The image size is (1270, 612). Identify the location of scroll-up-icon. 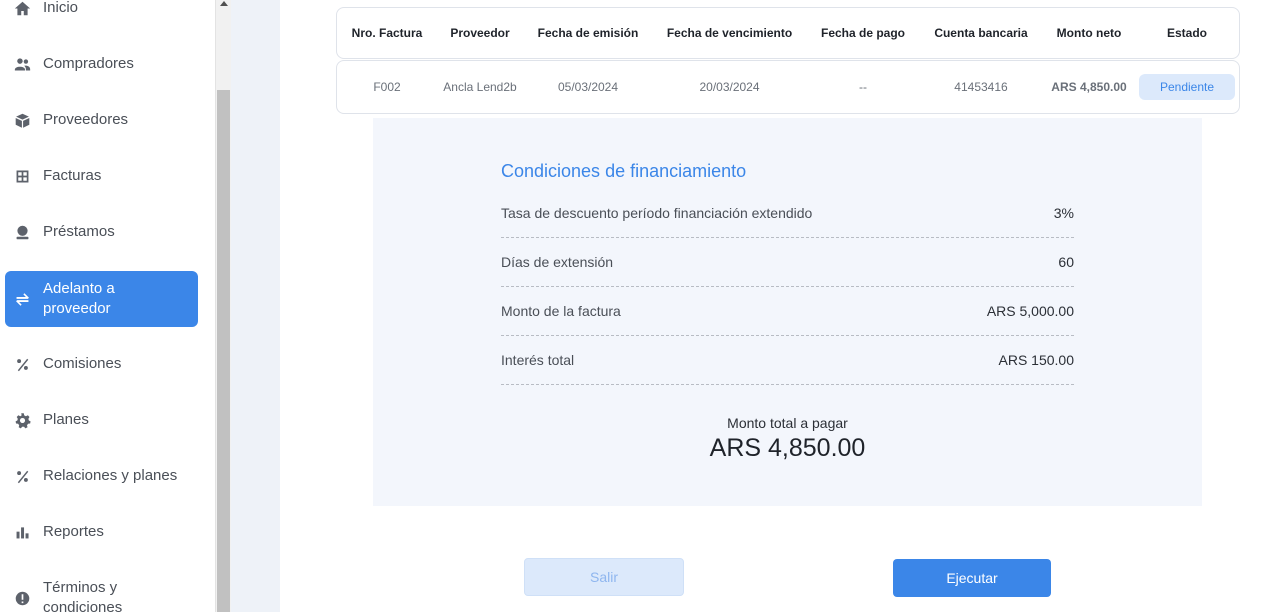
(224, 4).